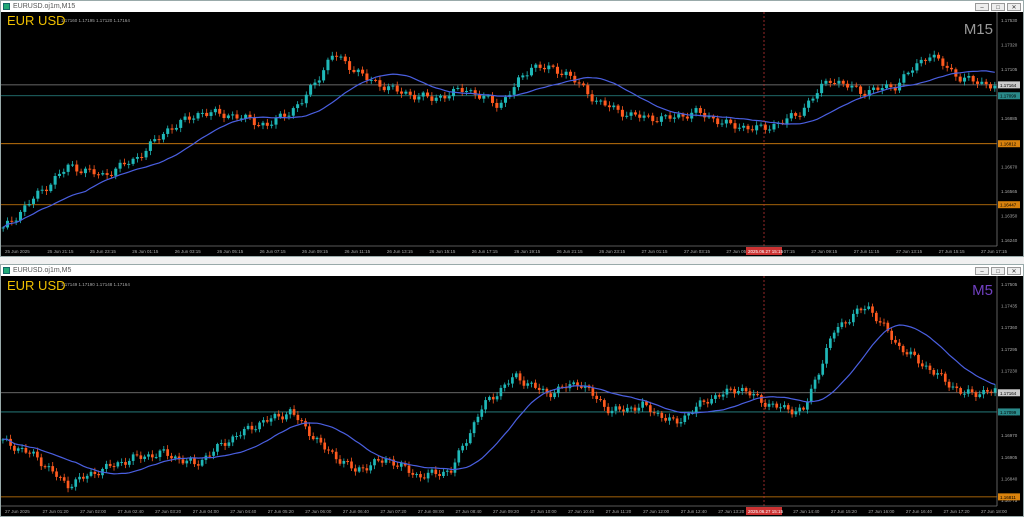  I want to click on price-badge-text: 1.17099, so click(1008, 96).